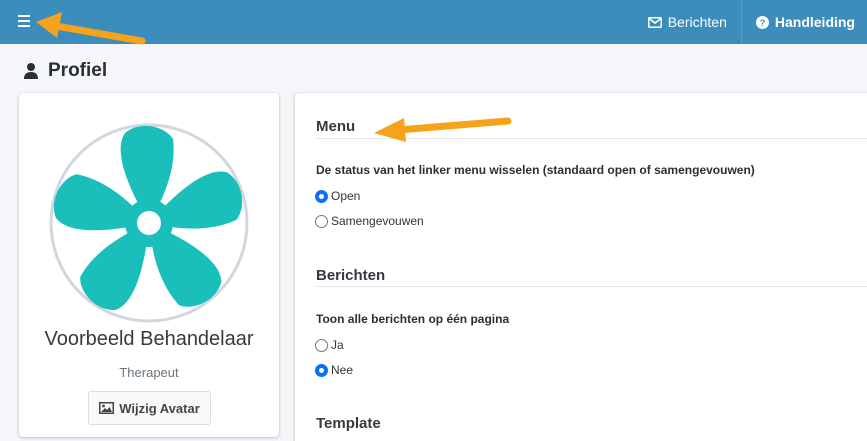 This screenshot has width=867, height=441. I want to click on radio-label: Nee, so click(342, 370).